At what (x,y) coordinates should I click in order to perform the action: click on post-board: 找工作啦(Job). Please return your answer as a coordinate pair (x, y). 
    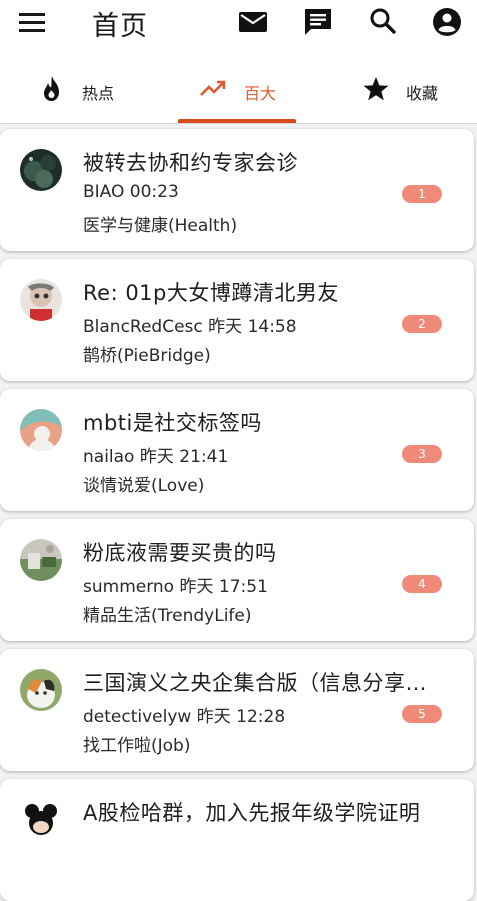
    Looking at the image, I should click on (136, 743).